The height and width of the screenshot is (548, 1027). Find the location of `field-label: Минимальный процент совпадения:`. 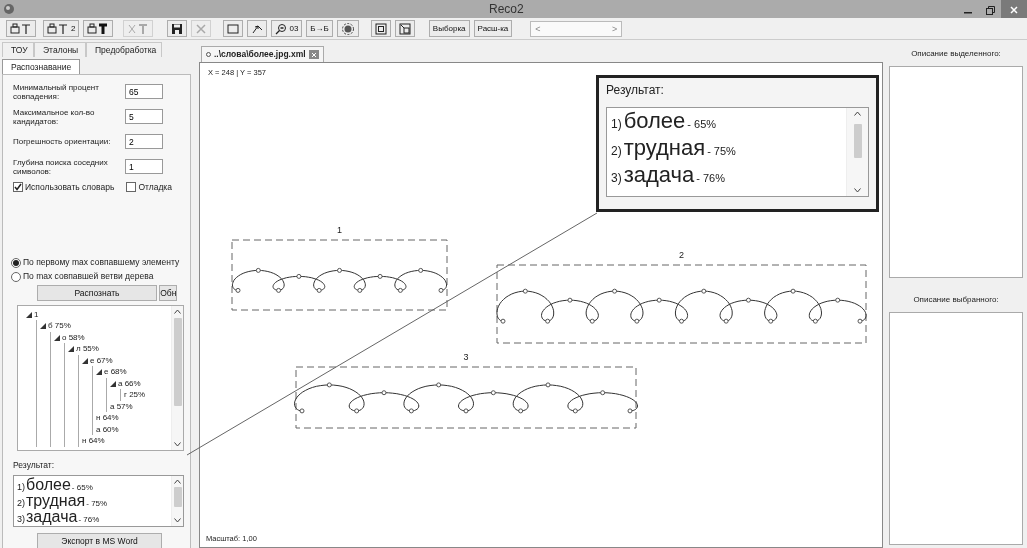

field-label: Минимальный процент совпадения: is located at coordinates (56, 91).